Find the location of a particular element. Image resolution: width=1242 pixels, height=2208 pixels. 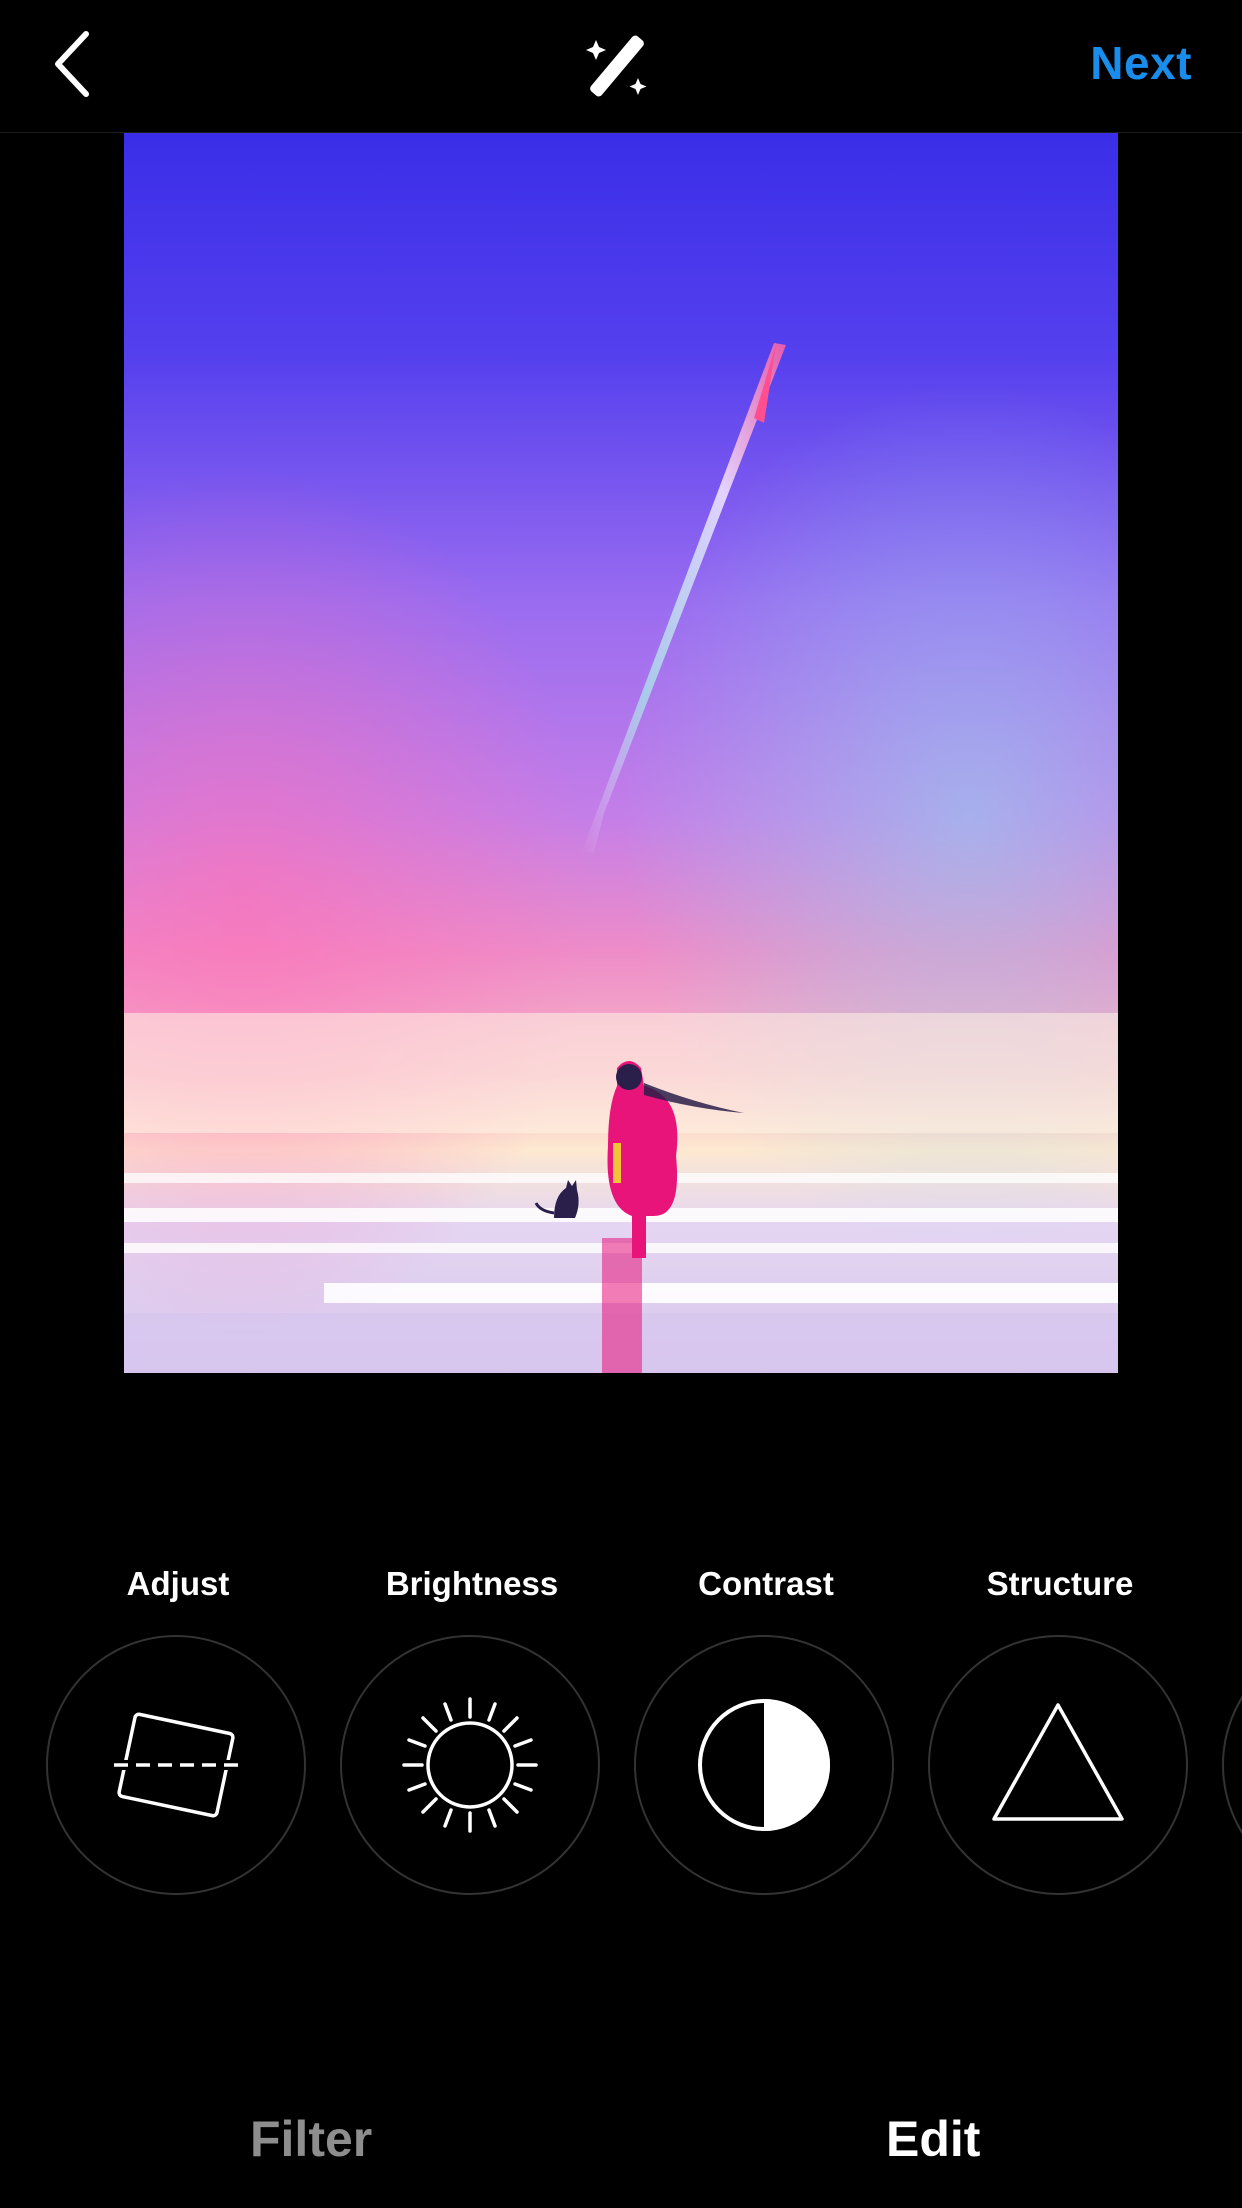

tool-next-partial is located at coordinates (1232, 1725).